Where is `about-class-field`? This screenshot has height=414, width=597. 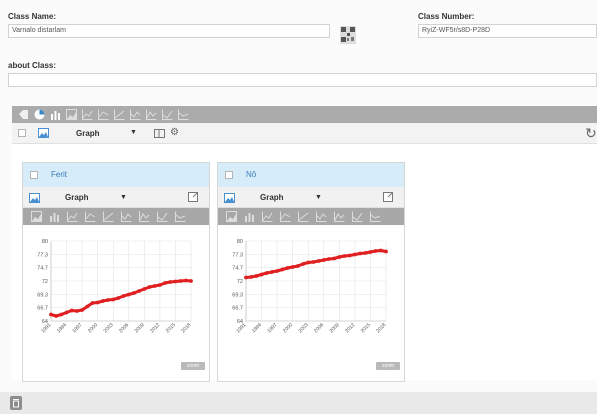 about-class-field is located at coordinates (302, 80).